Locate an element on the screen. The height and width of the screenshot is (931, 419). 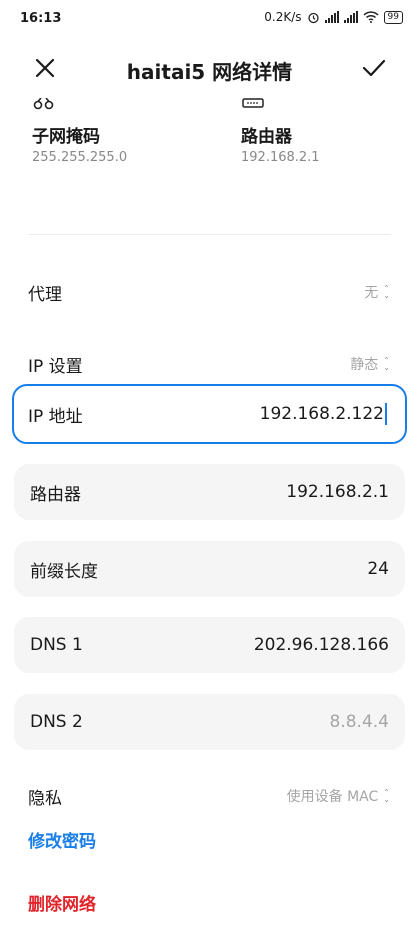
divider is located at coordinates (209, 234).